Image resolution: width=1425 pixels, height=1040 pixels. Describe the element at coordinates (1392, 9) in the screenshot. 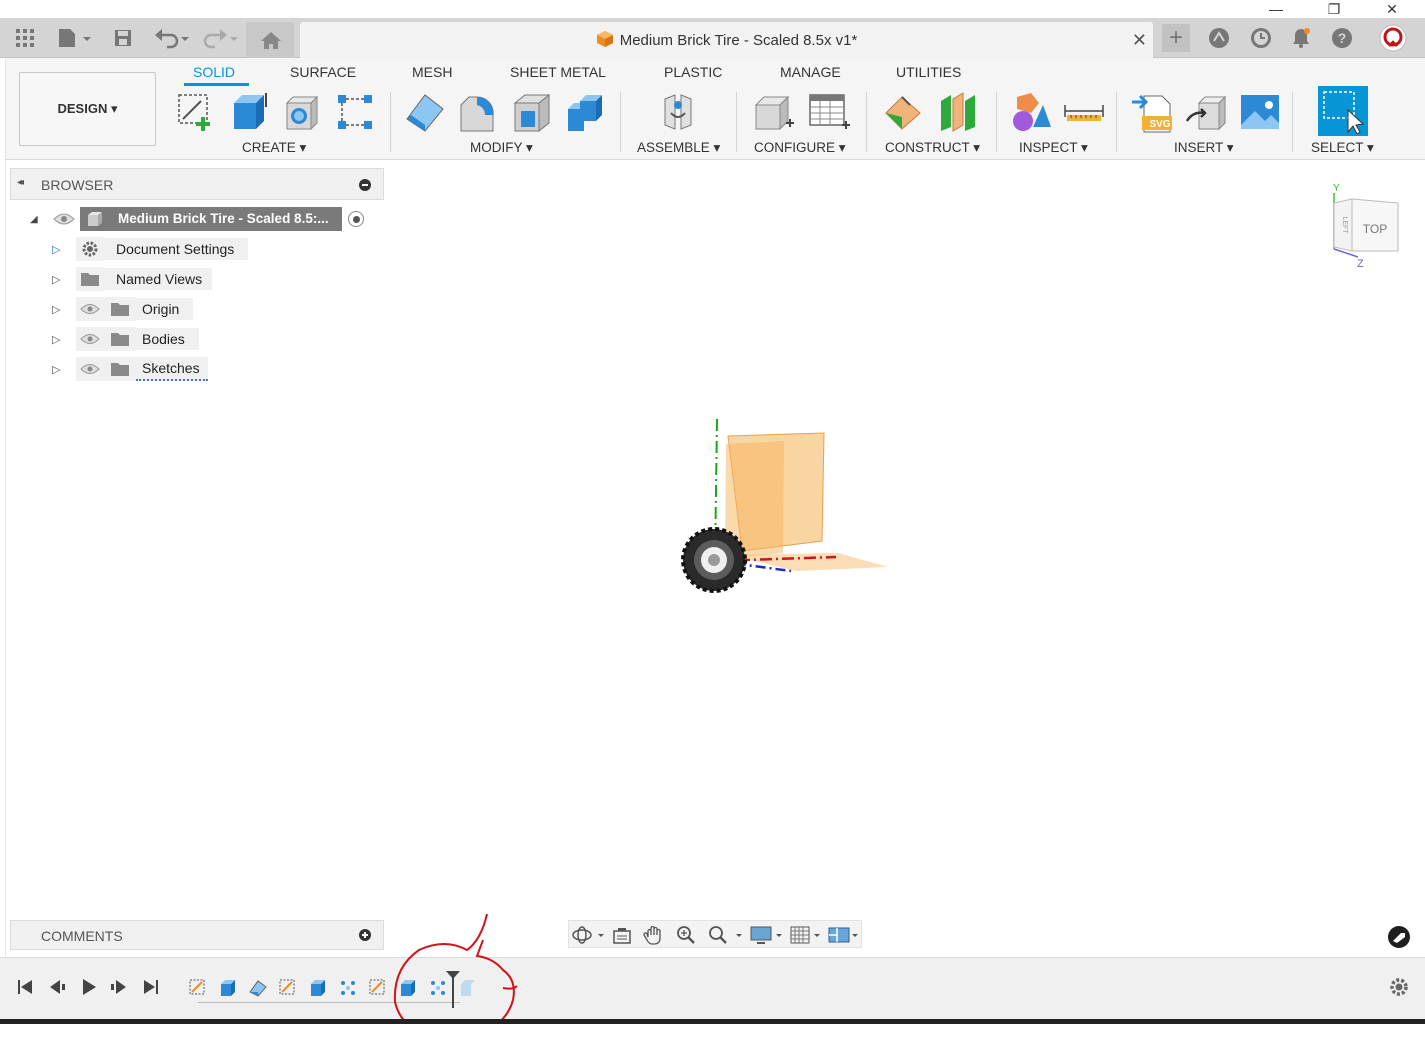

I see `window-close-button: ✕` at that location.